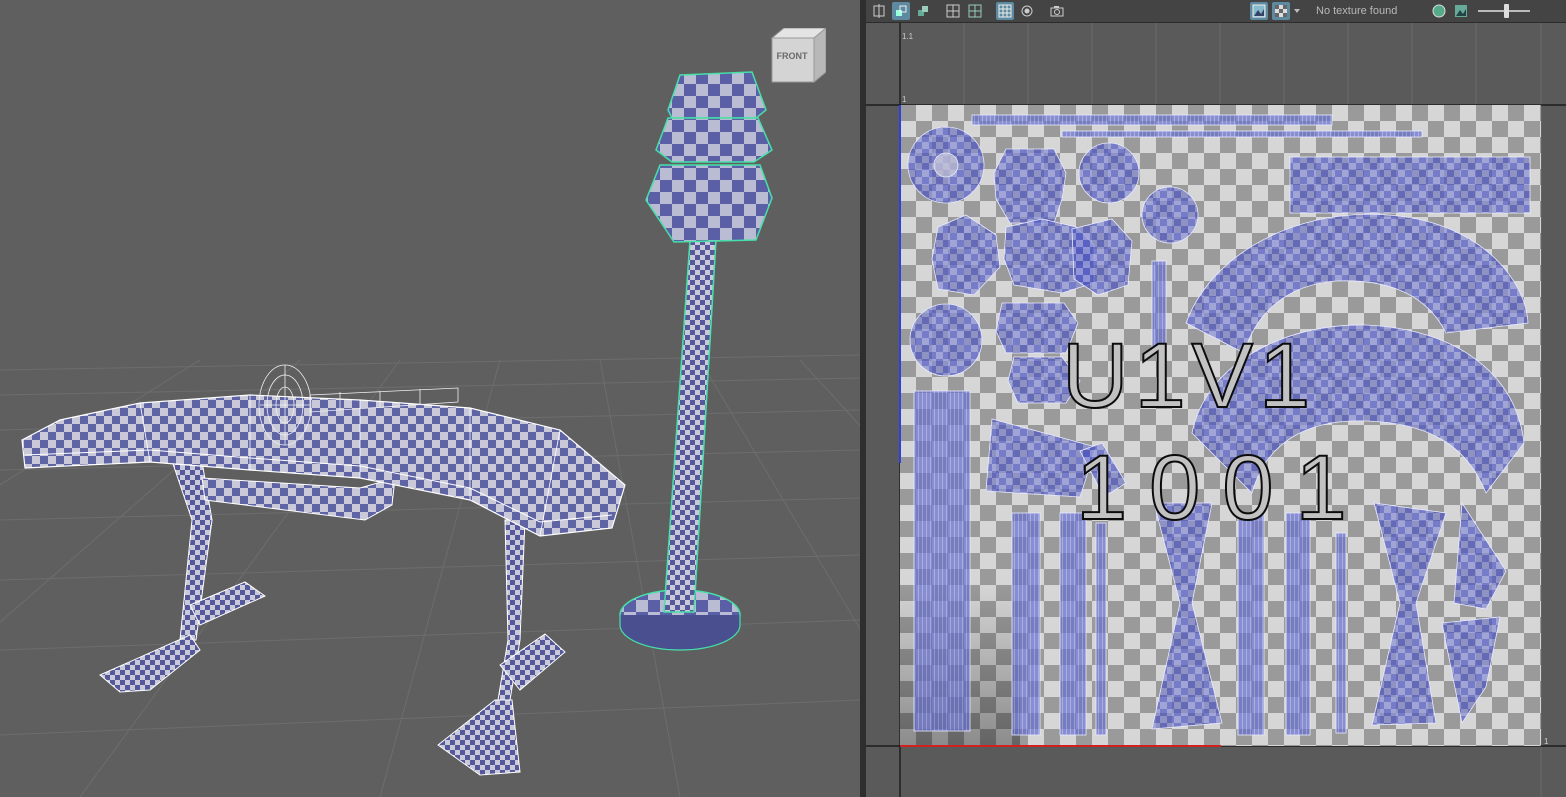 This screenshot has height=797, width=1566. Describe the element at coordinates (879, 11) in the screenshot. I see `uv-frame-icon` at that location.